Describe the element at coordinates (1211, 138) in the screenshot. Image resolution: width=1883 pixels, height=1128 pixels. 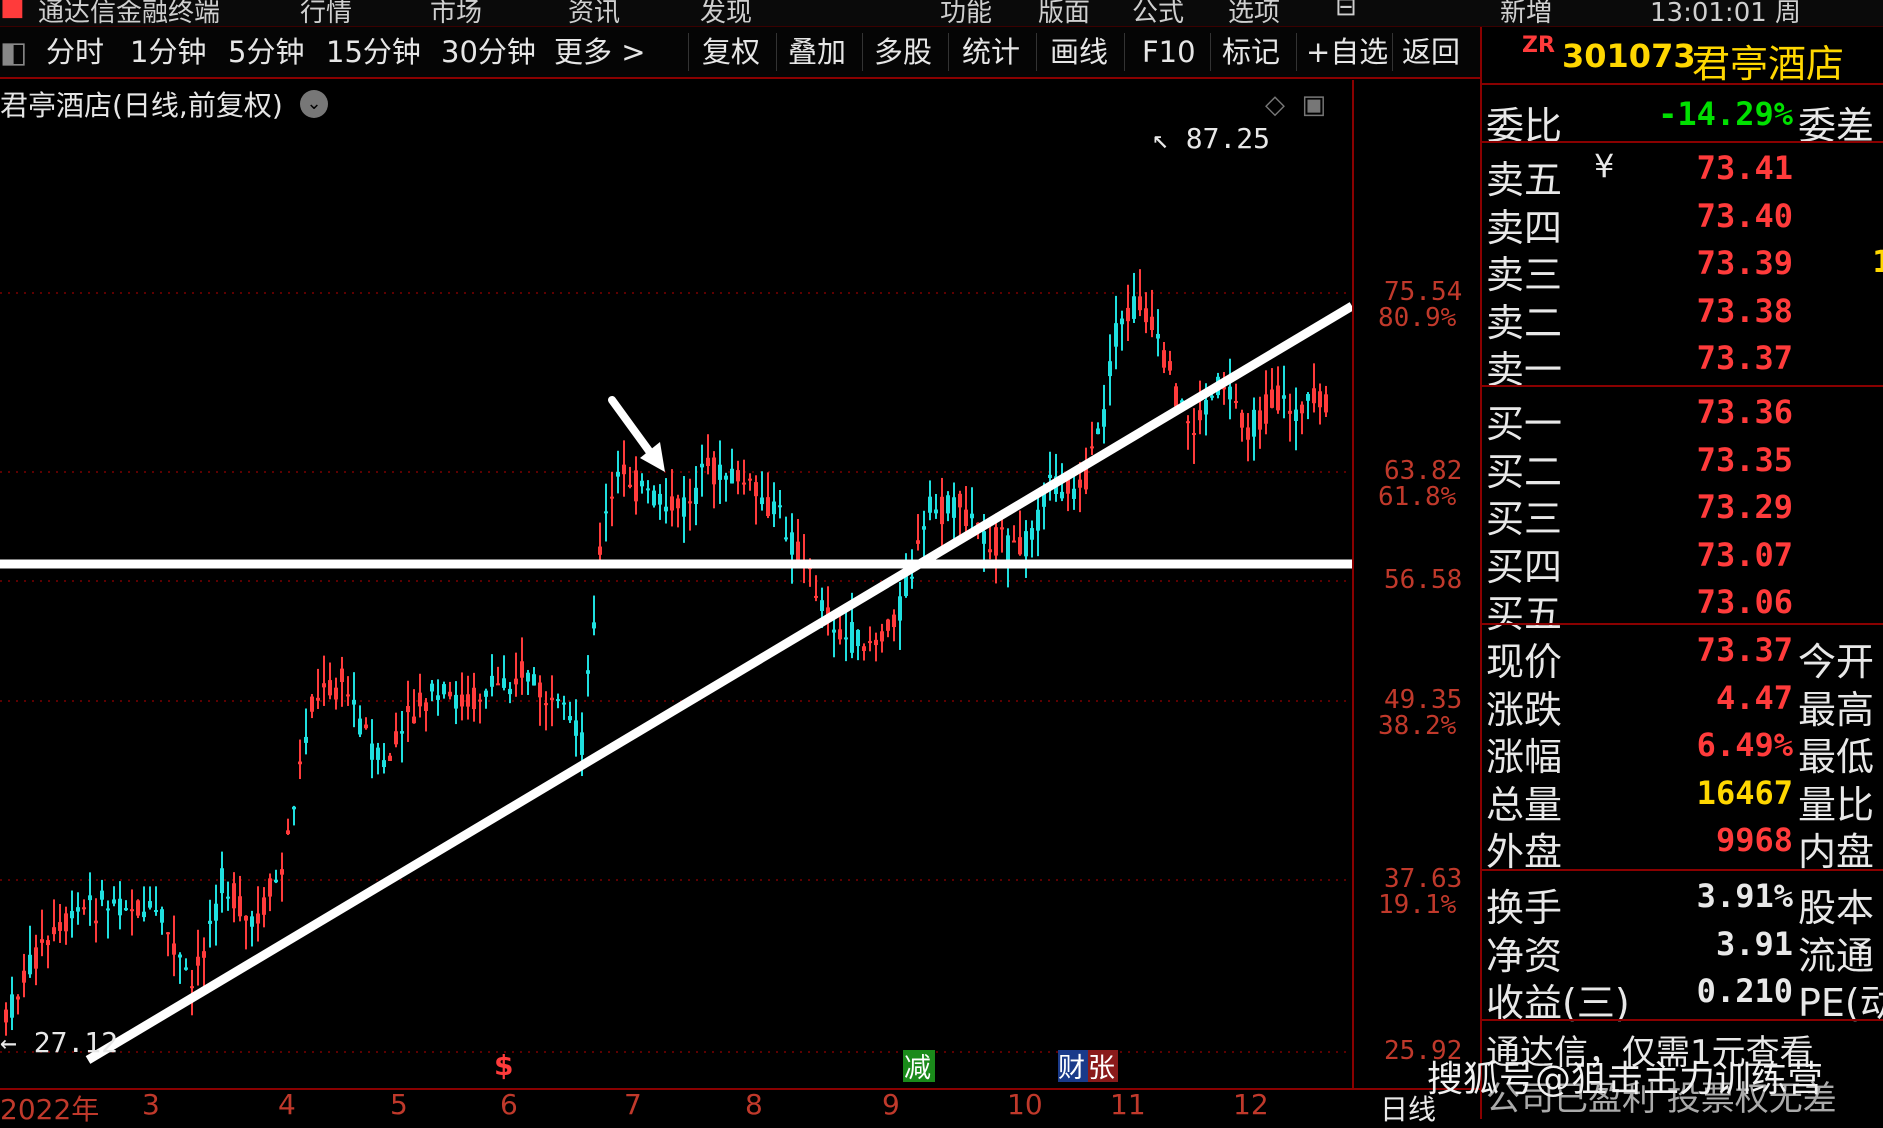
I see `high-price-label: ↖ 87.25` at that location.